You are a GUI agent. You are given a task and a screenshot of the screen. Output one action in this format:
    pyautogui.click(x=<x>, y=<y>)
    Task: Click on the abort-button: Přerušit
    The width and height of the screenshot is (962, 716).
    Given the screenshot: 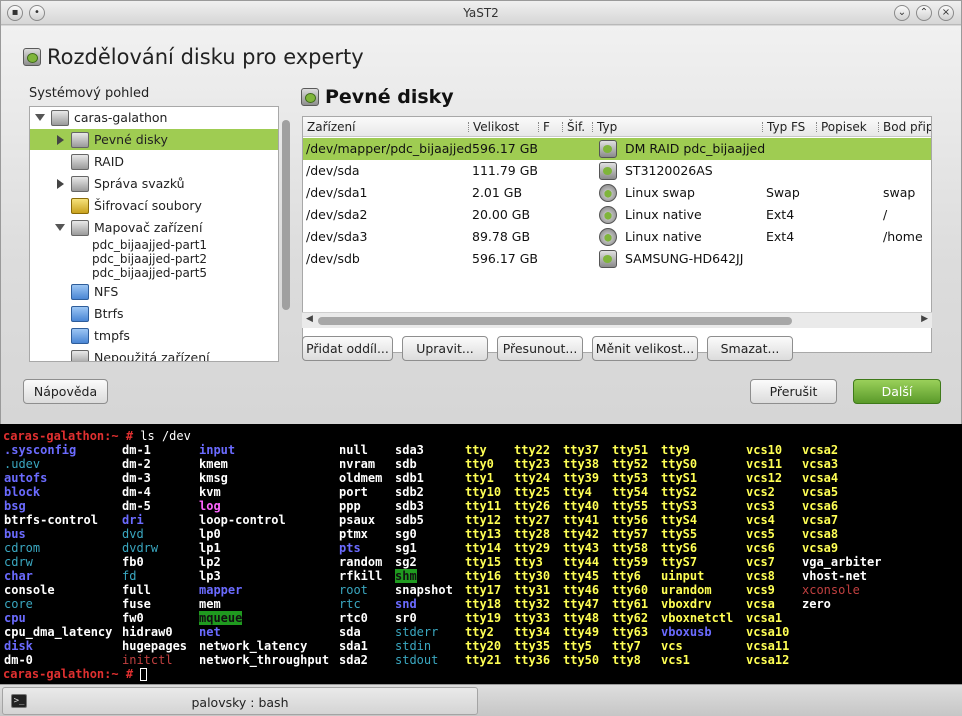 What is the action you would take?
    pyautogui.click(x=793, y=391)
    